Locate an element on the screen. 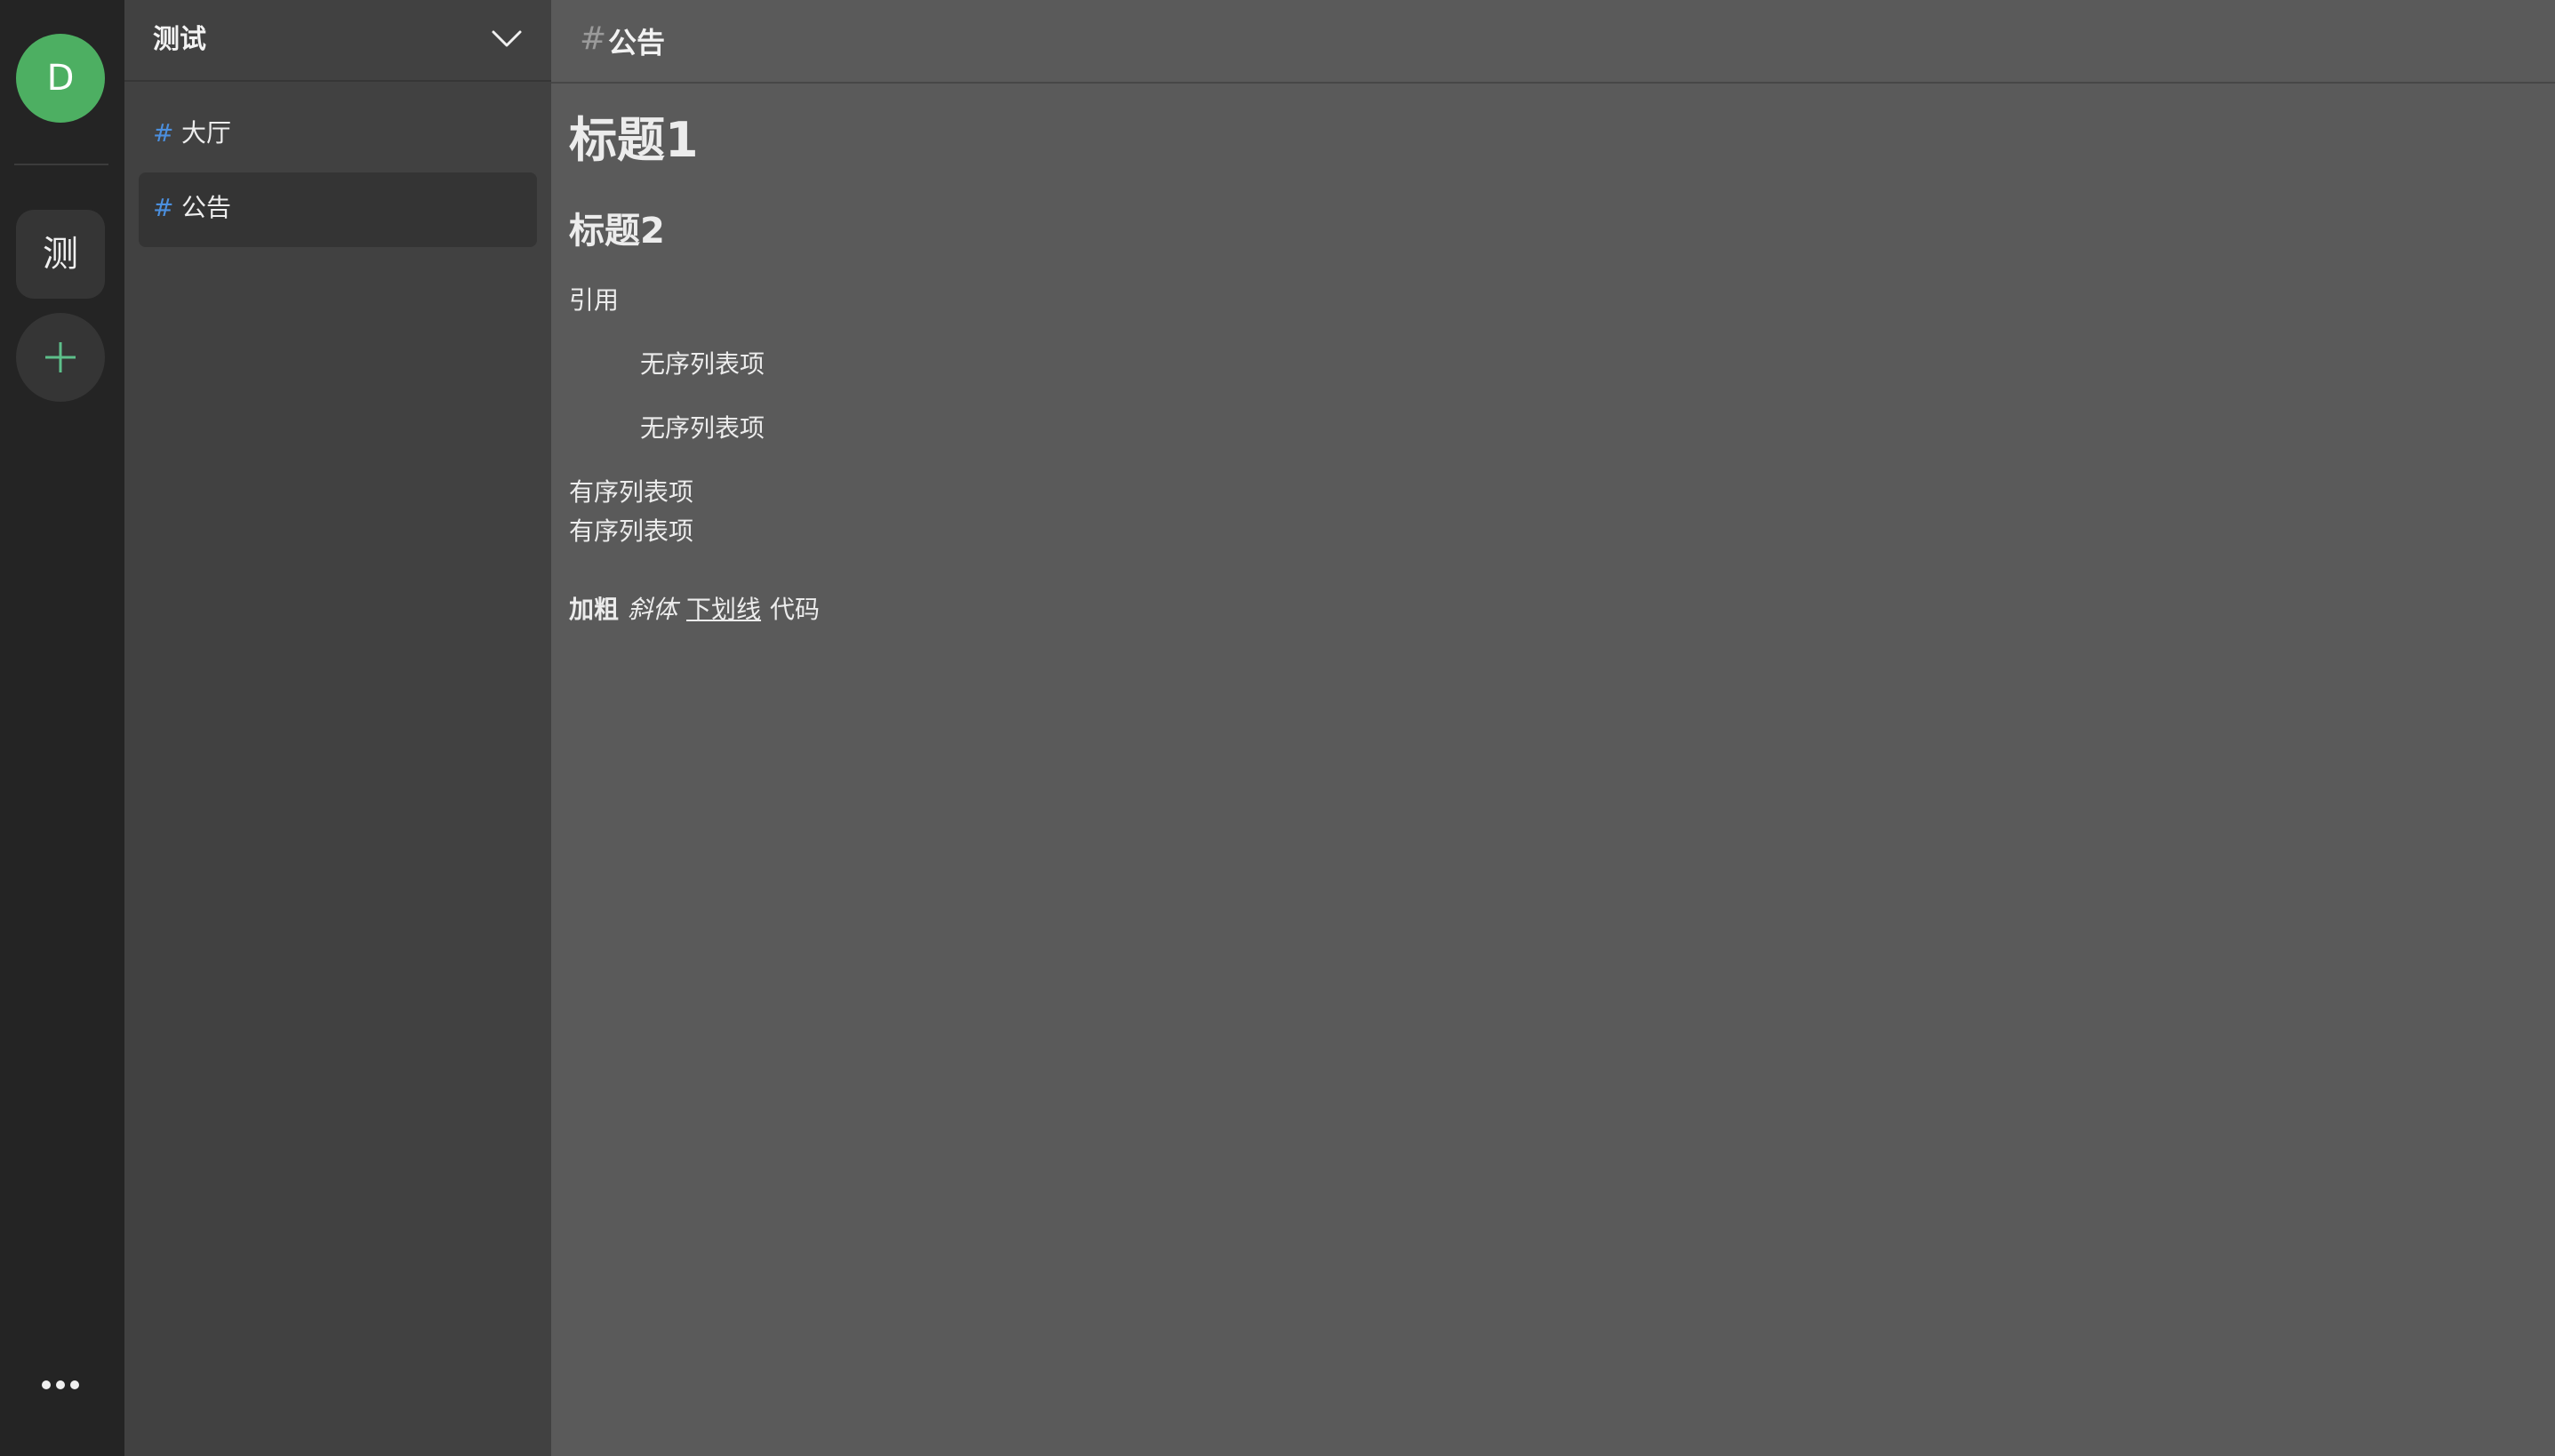 This screenshot has height=1456, width=2555. channel-item-announcements: # 公告 is located at coordinates (338, 209).